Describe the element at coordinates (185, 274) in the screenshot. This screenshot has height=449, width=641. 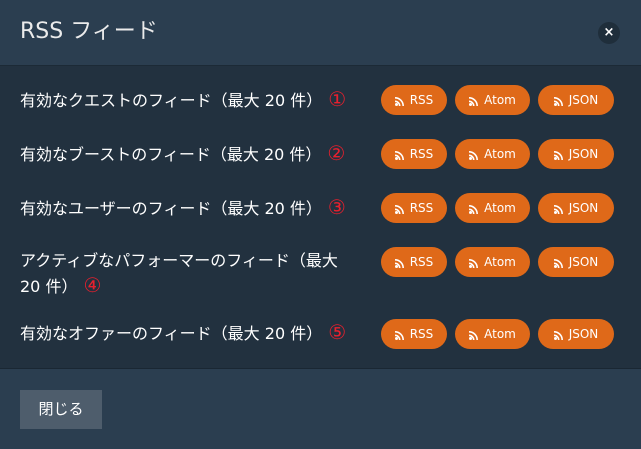
I see `feed-label: アクティブなパフォーマーのフィード（最大 20 件） ④` at that location.